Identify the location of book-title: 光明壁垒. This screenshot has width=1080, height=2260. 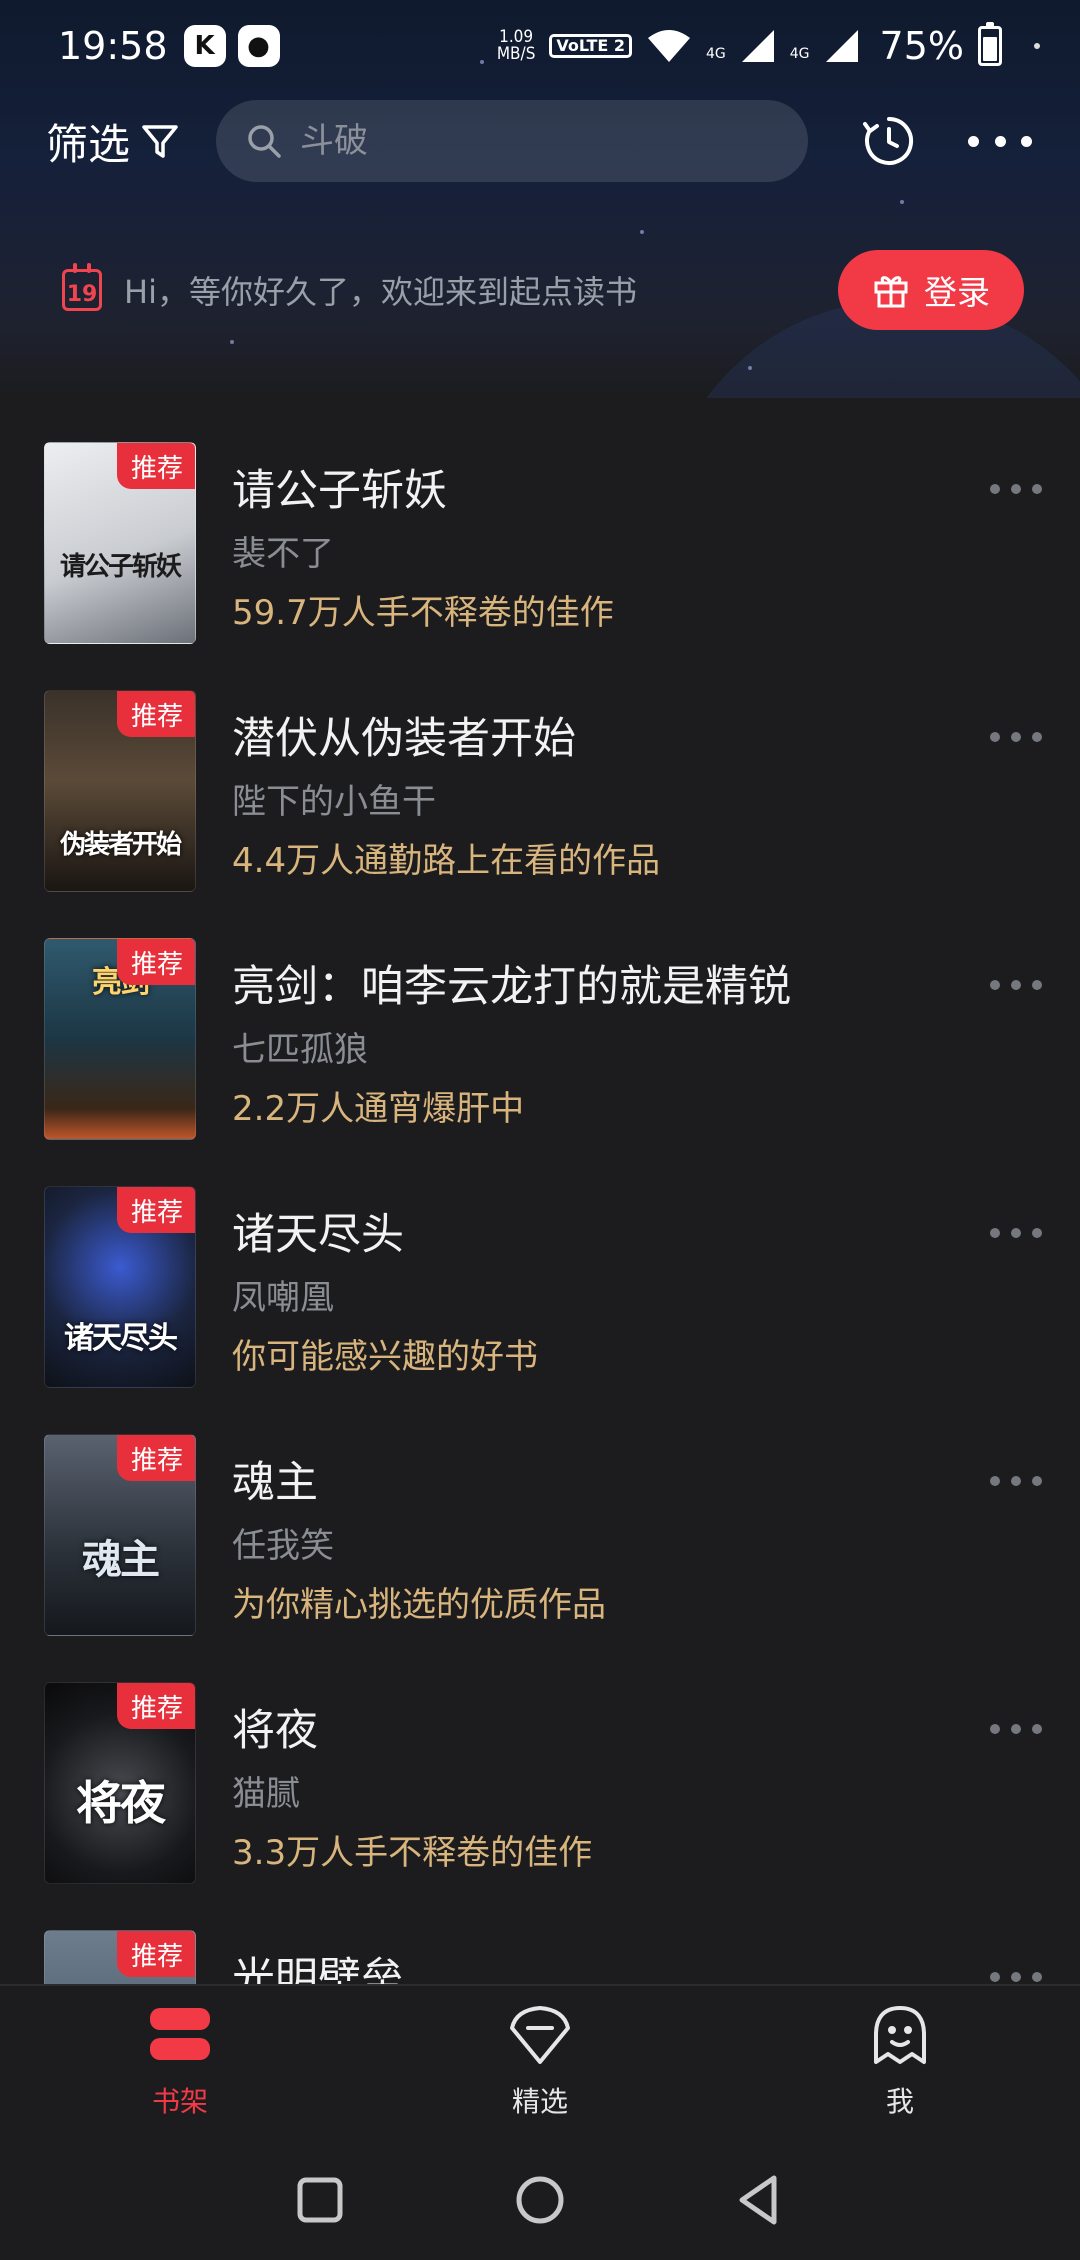
(318, 1969).